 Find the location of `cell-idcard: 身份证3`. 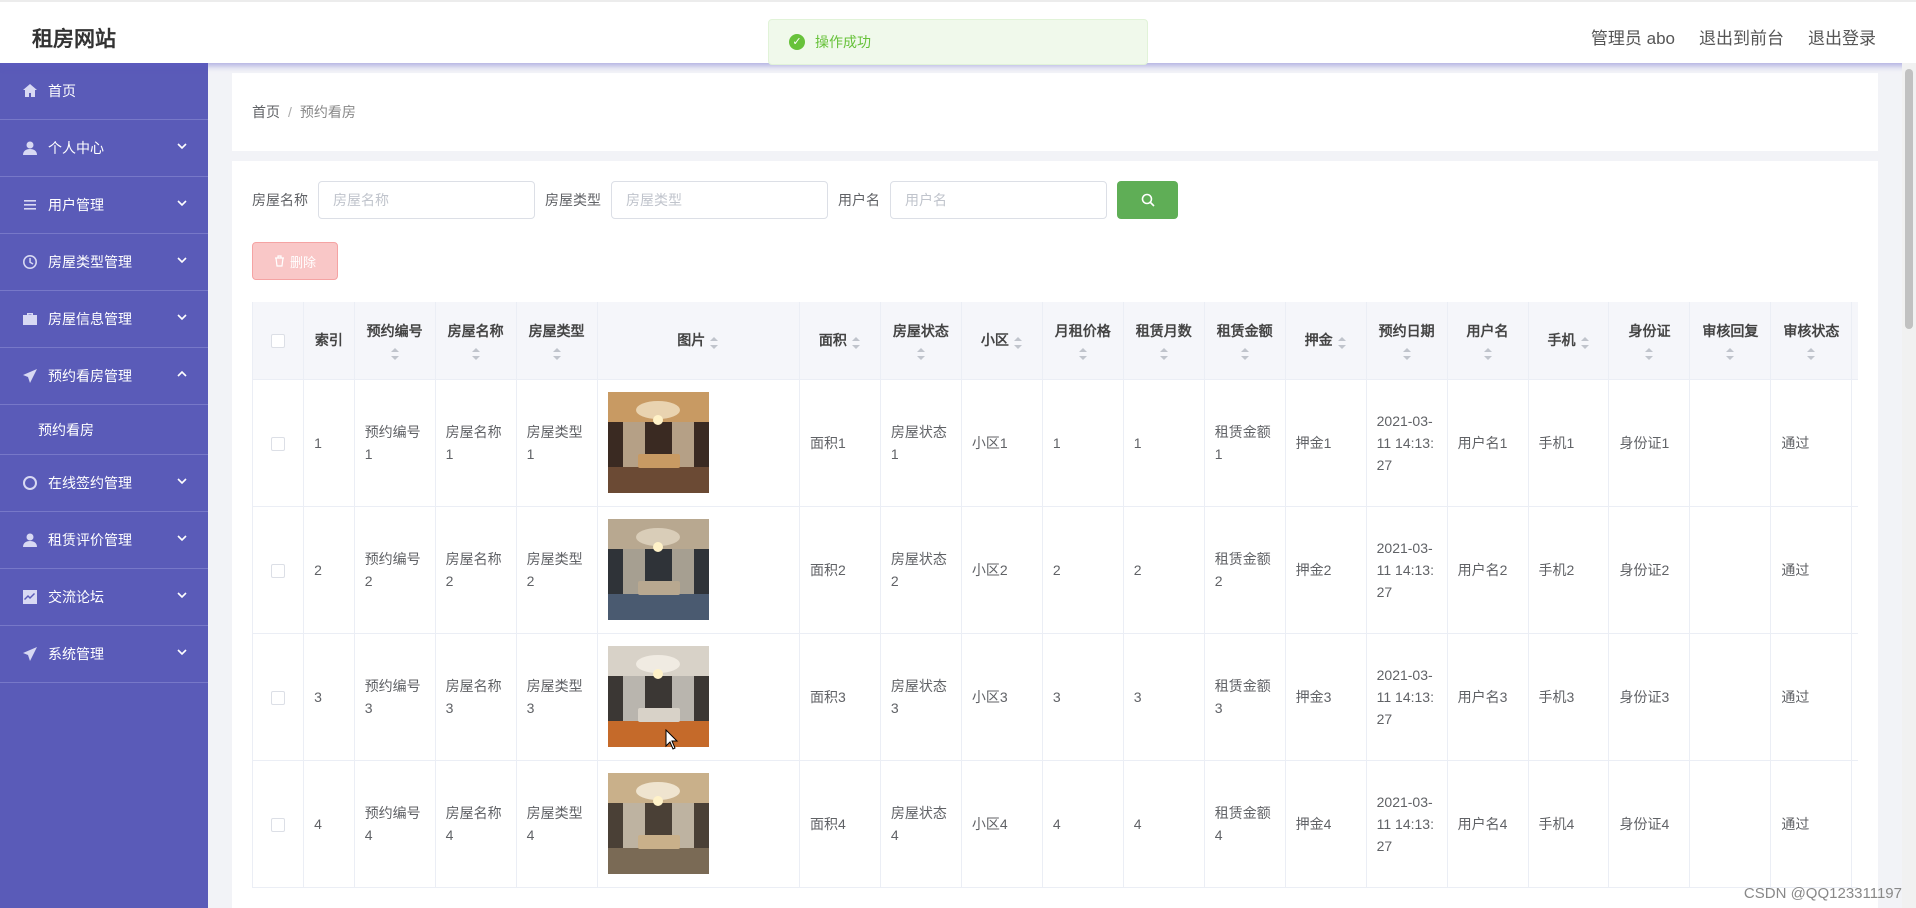

cell-idcard: 身份证3 is located at coordinates (1649, 697).